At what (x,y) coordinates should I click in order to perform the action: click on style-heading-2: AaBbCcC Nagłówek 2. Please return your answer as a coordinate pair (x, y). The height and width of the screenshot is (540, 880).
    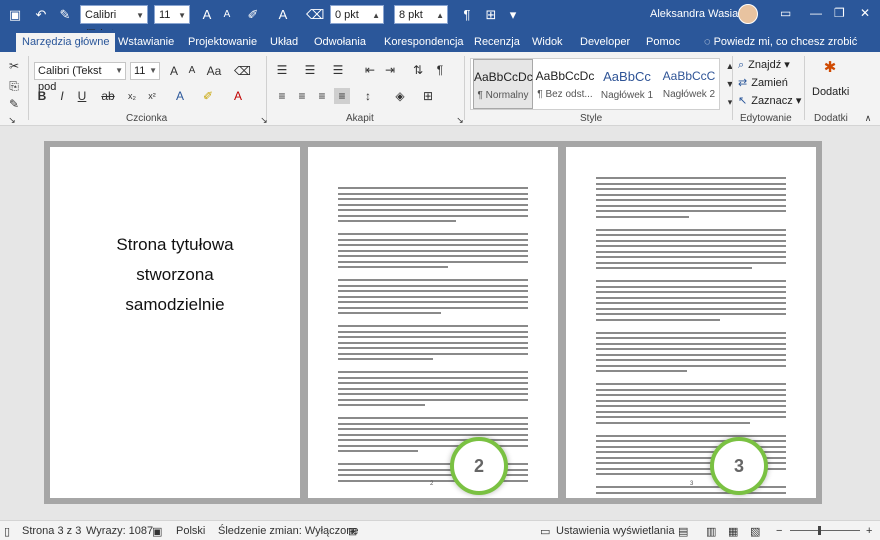
    Looking at the image, I should click on (689, 84).